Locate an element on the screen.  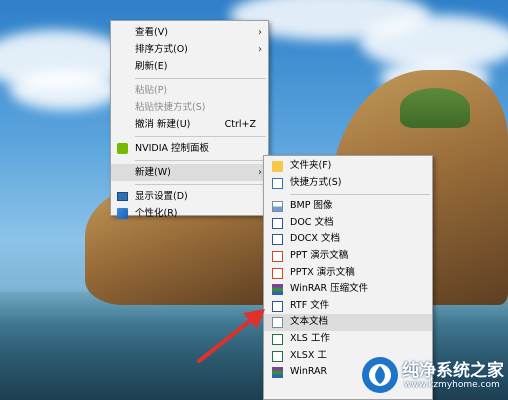
watermark-title: 纯净系统之家 is located at coordinates (453, 371).